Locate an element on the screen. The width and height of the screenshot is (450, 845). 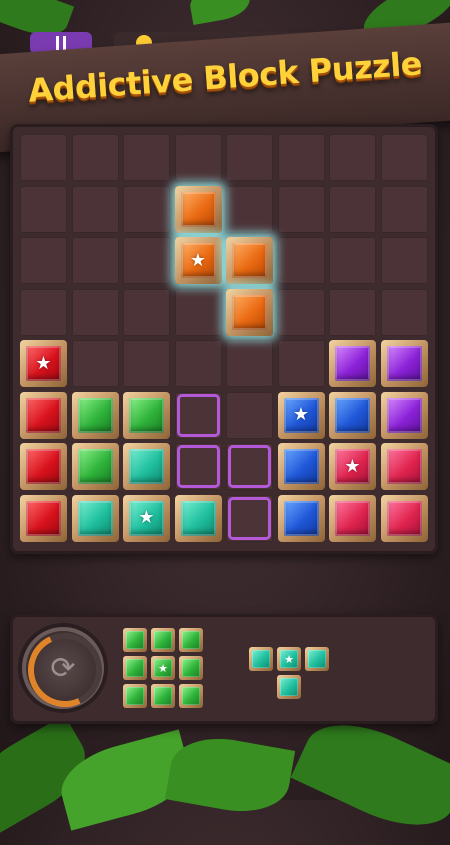
gem-block-red is located at coordinates (43, 415).